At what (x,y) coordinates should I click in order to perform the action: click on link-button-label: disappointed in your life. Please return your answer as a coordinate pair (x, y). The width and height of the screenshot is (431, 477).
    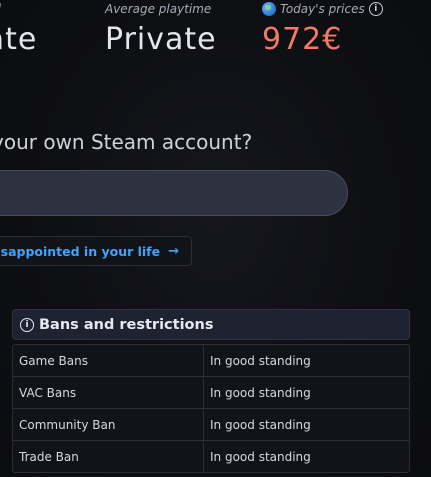
    Looking at the image, I should click on (80, 251).